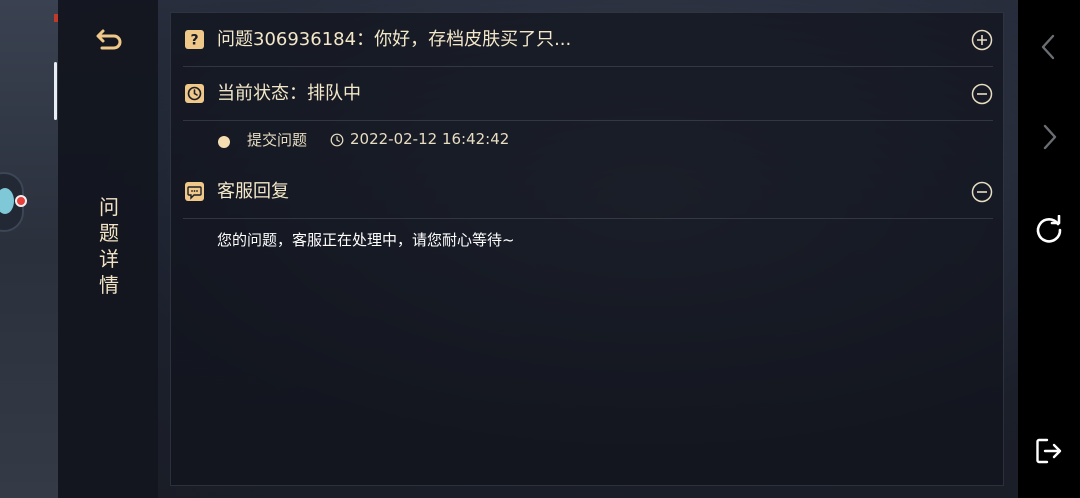 The width and height of the screenshot is (1080, 498). I want to click on question-mark-icon: ?, so click(194, 39).